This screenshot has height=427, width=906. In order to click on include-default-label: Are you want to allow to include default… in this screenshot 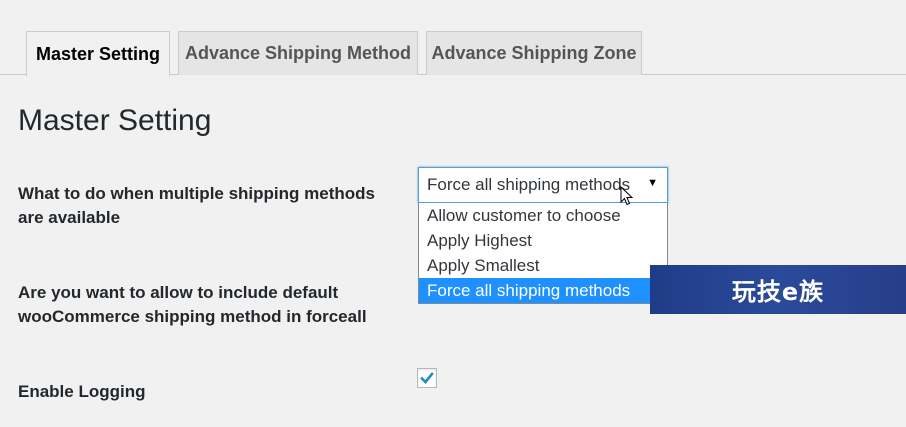, I will do `click(192, 304)`.